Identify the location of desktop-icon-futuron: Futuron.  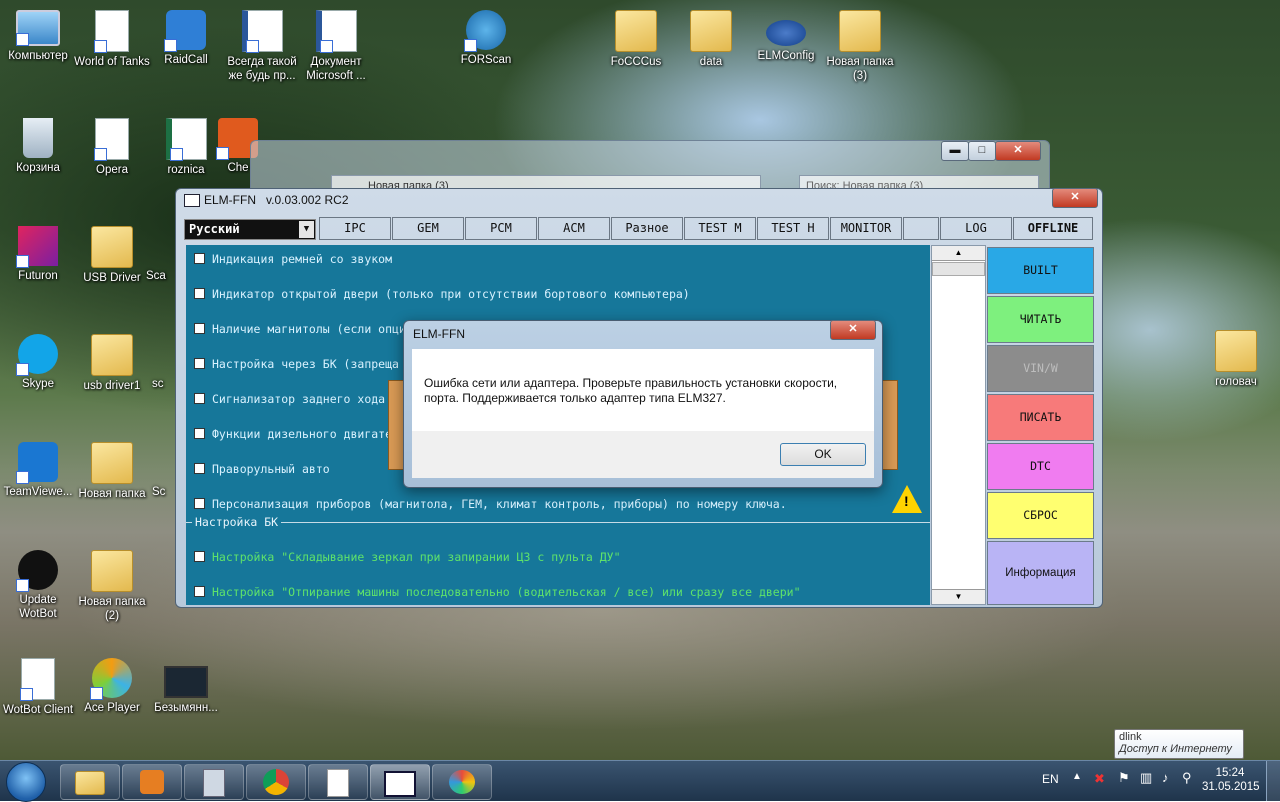
(38, 254).